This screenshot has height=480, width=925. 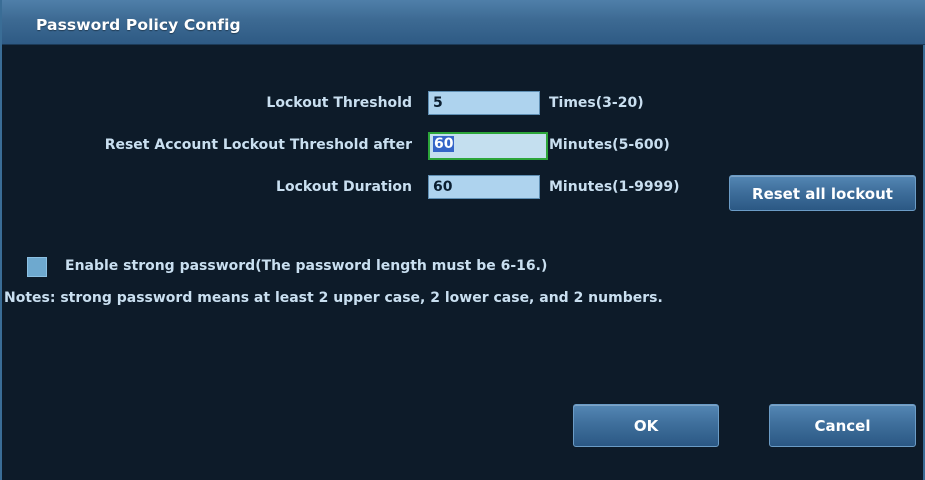 What do you see at coordinates (463, 22) in the screenshot?
I see `dialog-titlebar: Password Policy Config` at bounding box center [463, 22].